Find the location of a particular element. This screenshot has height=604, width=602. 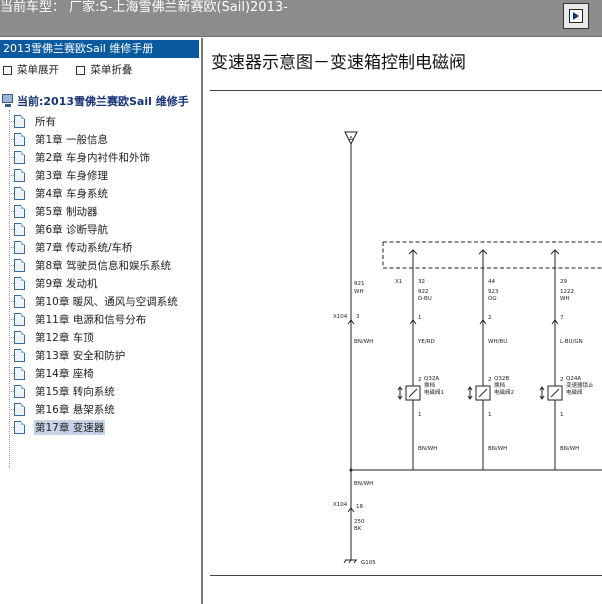

x1-pin-label: 32 is located at coordinates (421, 282).